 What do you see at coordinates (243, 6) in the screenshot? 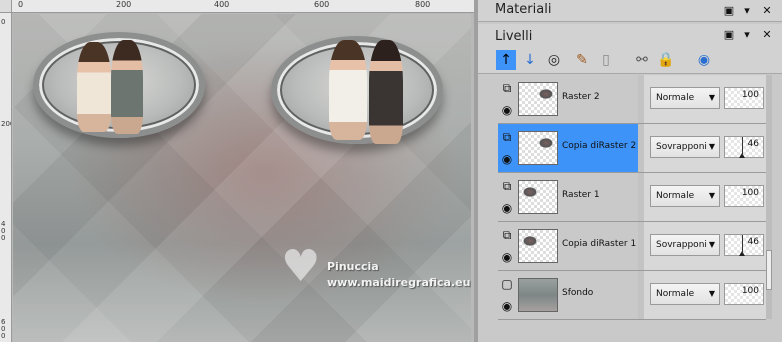
I see `horizontal-ruler: 0 200 400 600 800` at bounding box center [243, 6].